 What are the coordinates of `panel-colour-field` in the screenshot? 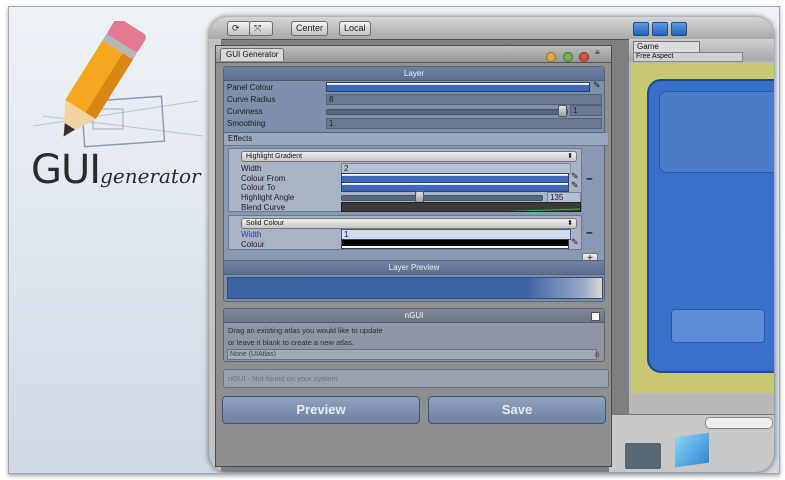 It's located at (458, 87).